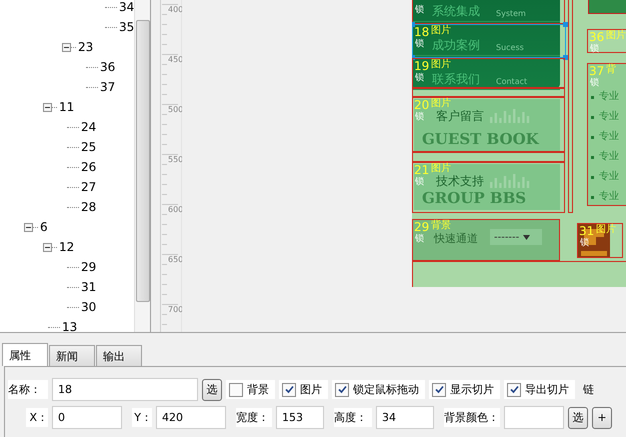 The width and height of the screenshot is (626, 437). Describe the element at coordinates (588, 389) in the screenshot. I see `link-label: 链` at that location.